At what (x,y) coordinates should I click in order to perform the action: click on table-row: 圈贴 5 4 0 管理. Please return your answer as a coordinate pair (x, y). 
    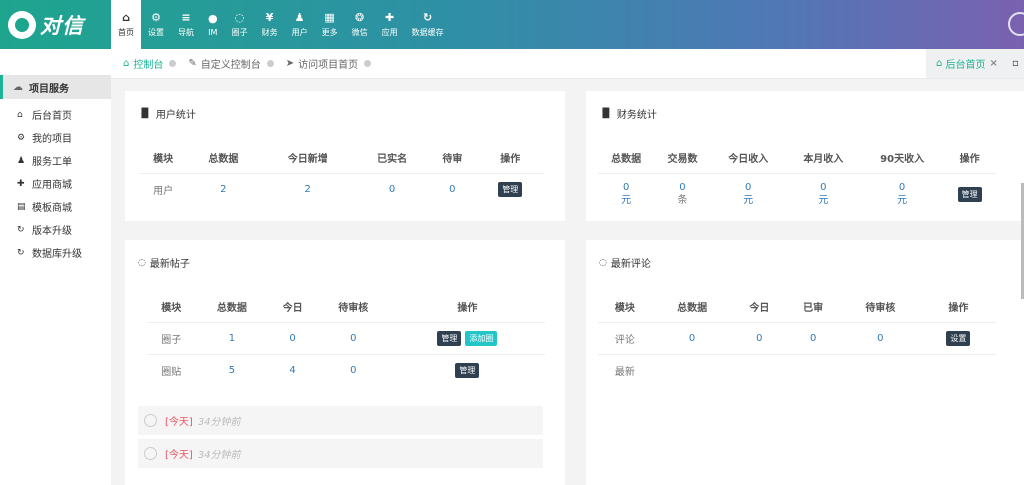
    Looking at the image, I should click on (346, 369).